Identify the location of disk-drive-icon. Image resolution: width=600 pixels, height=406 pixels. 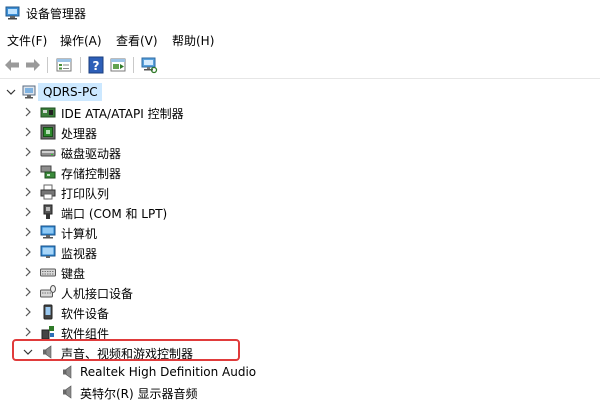
(48, 153).